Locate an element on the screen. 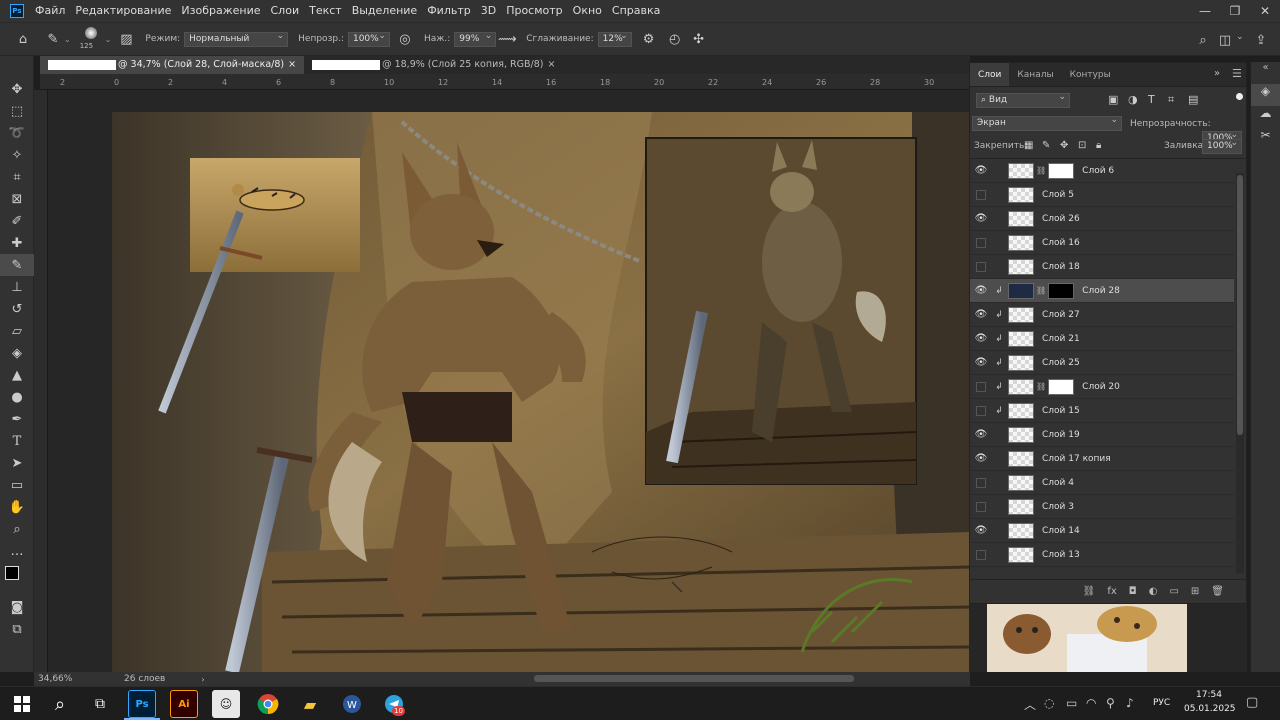  filter-pixel-icon: ▣ is located at coordinates (1113, 99).